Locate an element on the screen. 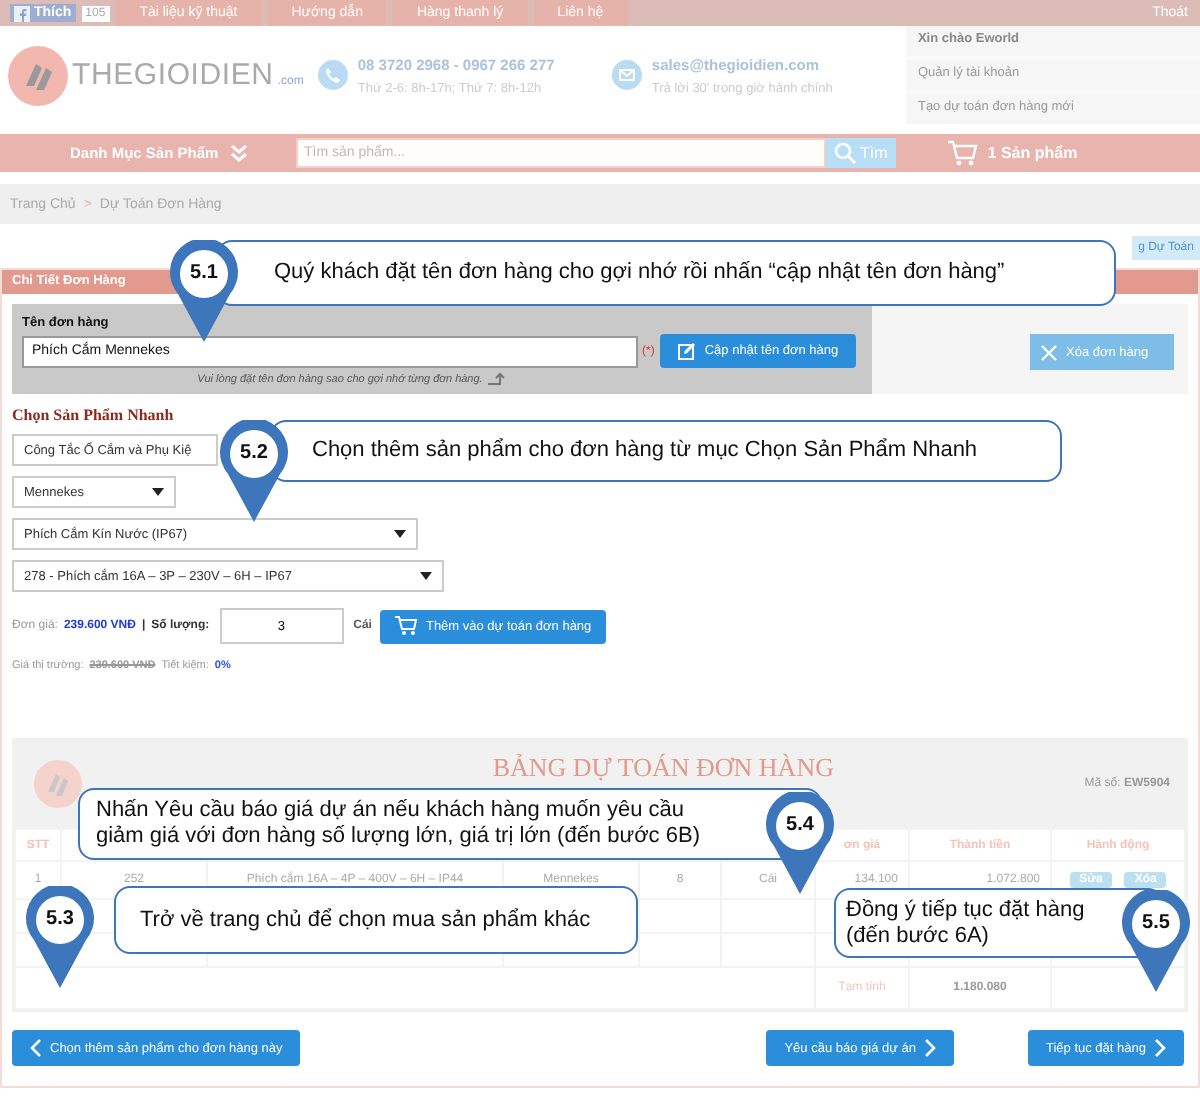  step-number: 5.3 is located at coordinates (60, 919).